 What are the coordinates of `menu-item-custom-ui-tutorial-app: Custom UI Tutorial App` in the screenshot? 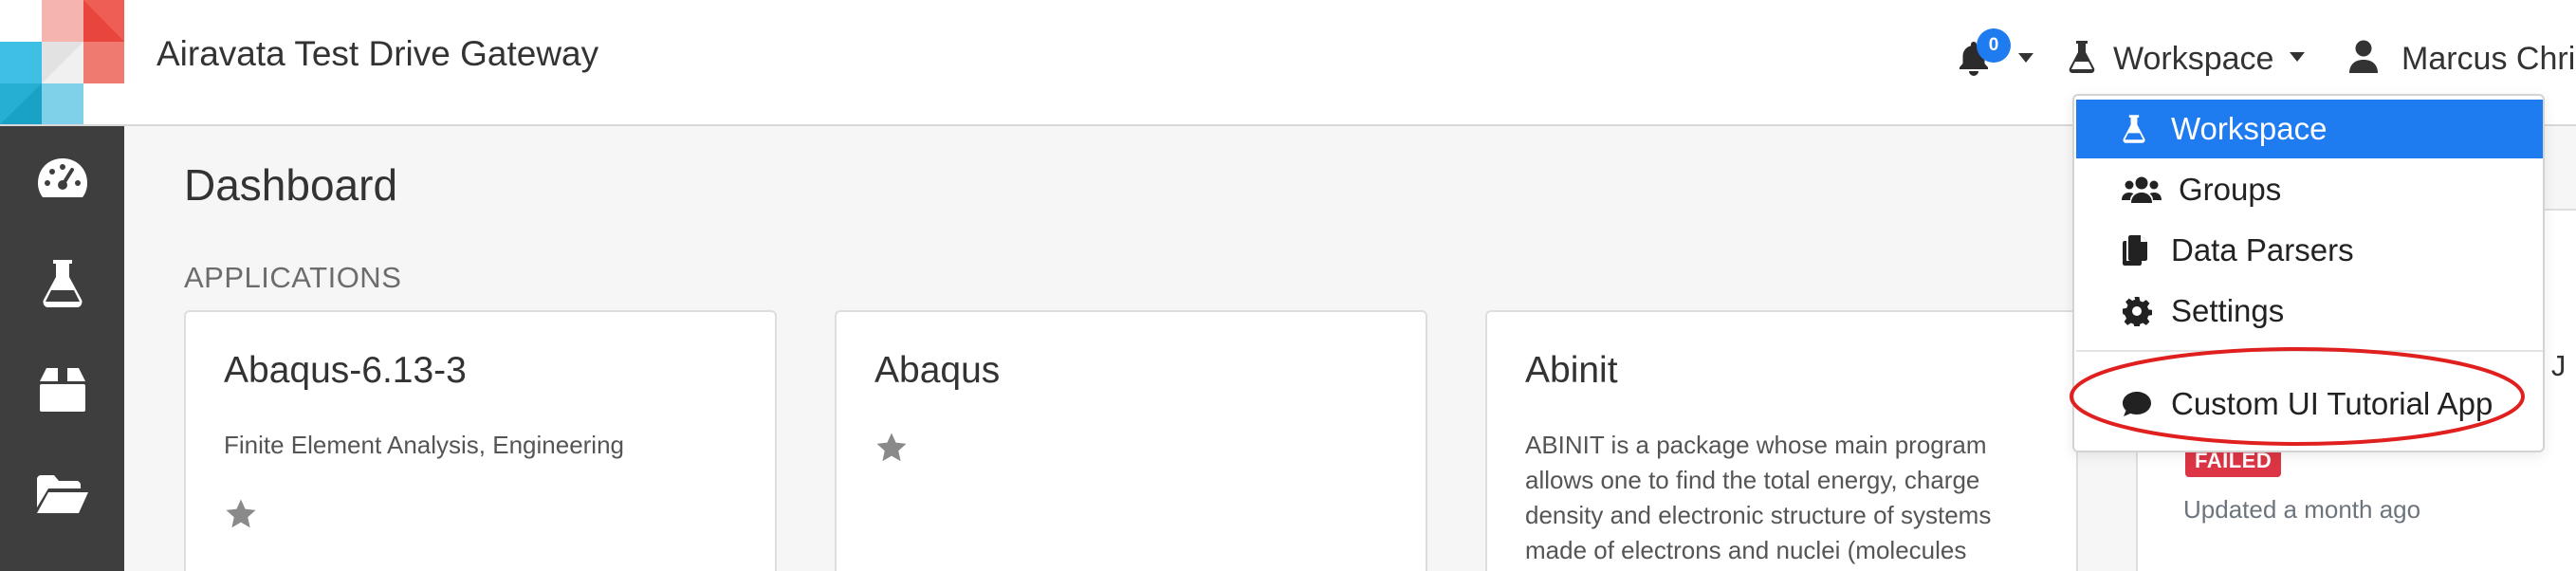 It's located at (2309, 404).